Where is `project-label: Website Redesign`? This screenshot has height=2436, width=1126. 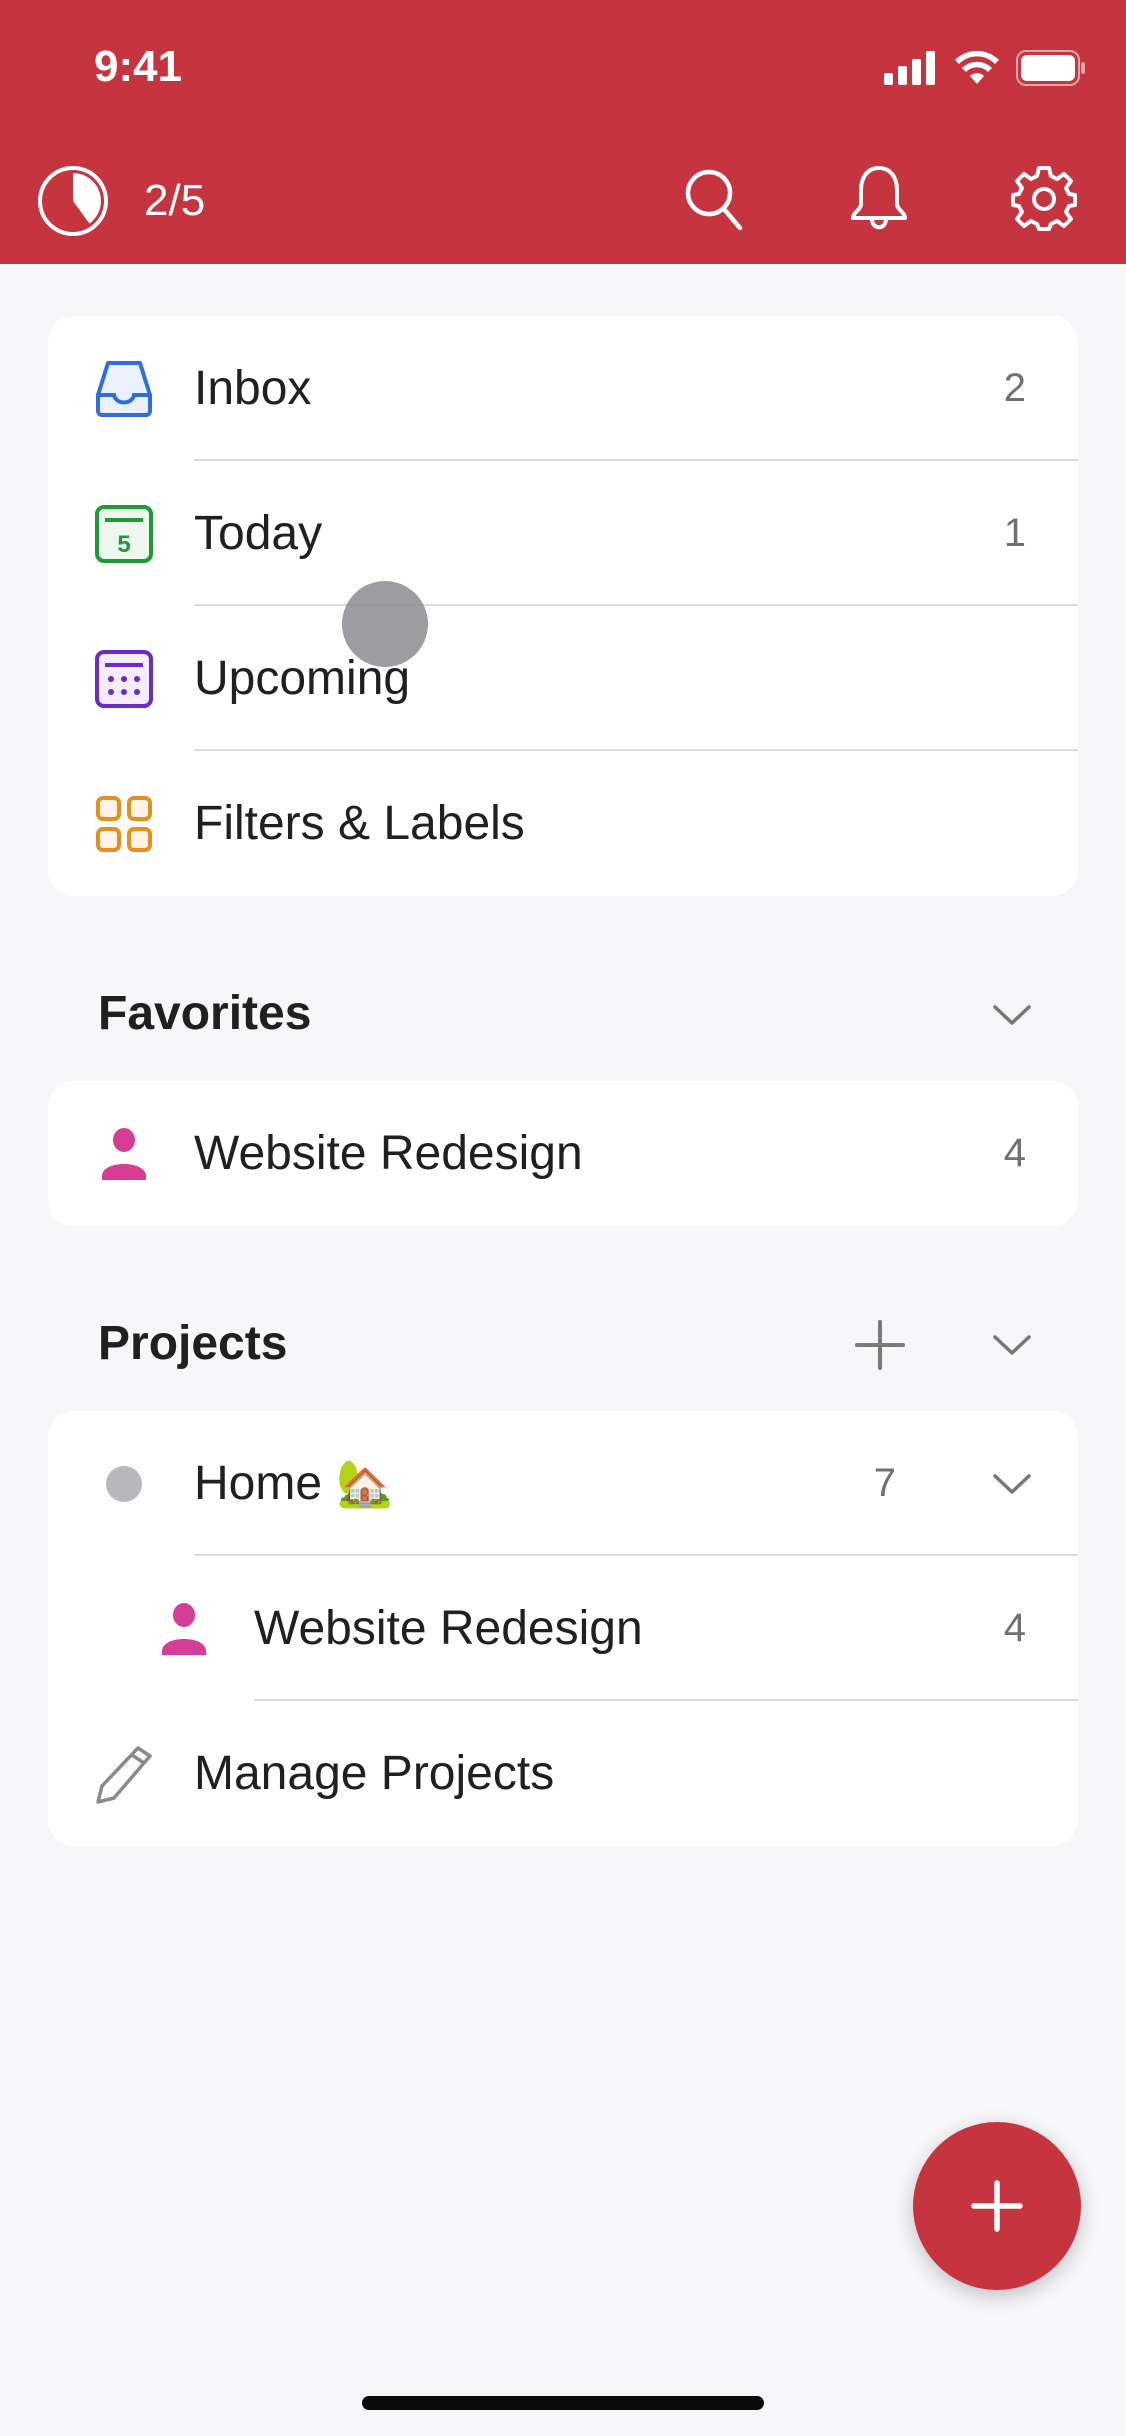
project-label: Website Redesign is located at coordinates (448, 1628).